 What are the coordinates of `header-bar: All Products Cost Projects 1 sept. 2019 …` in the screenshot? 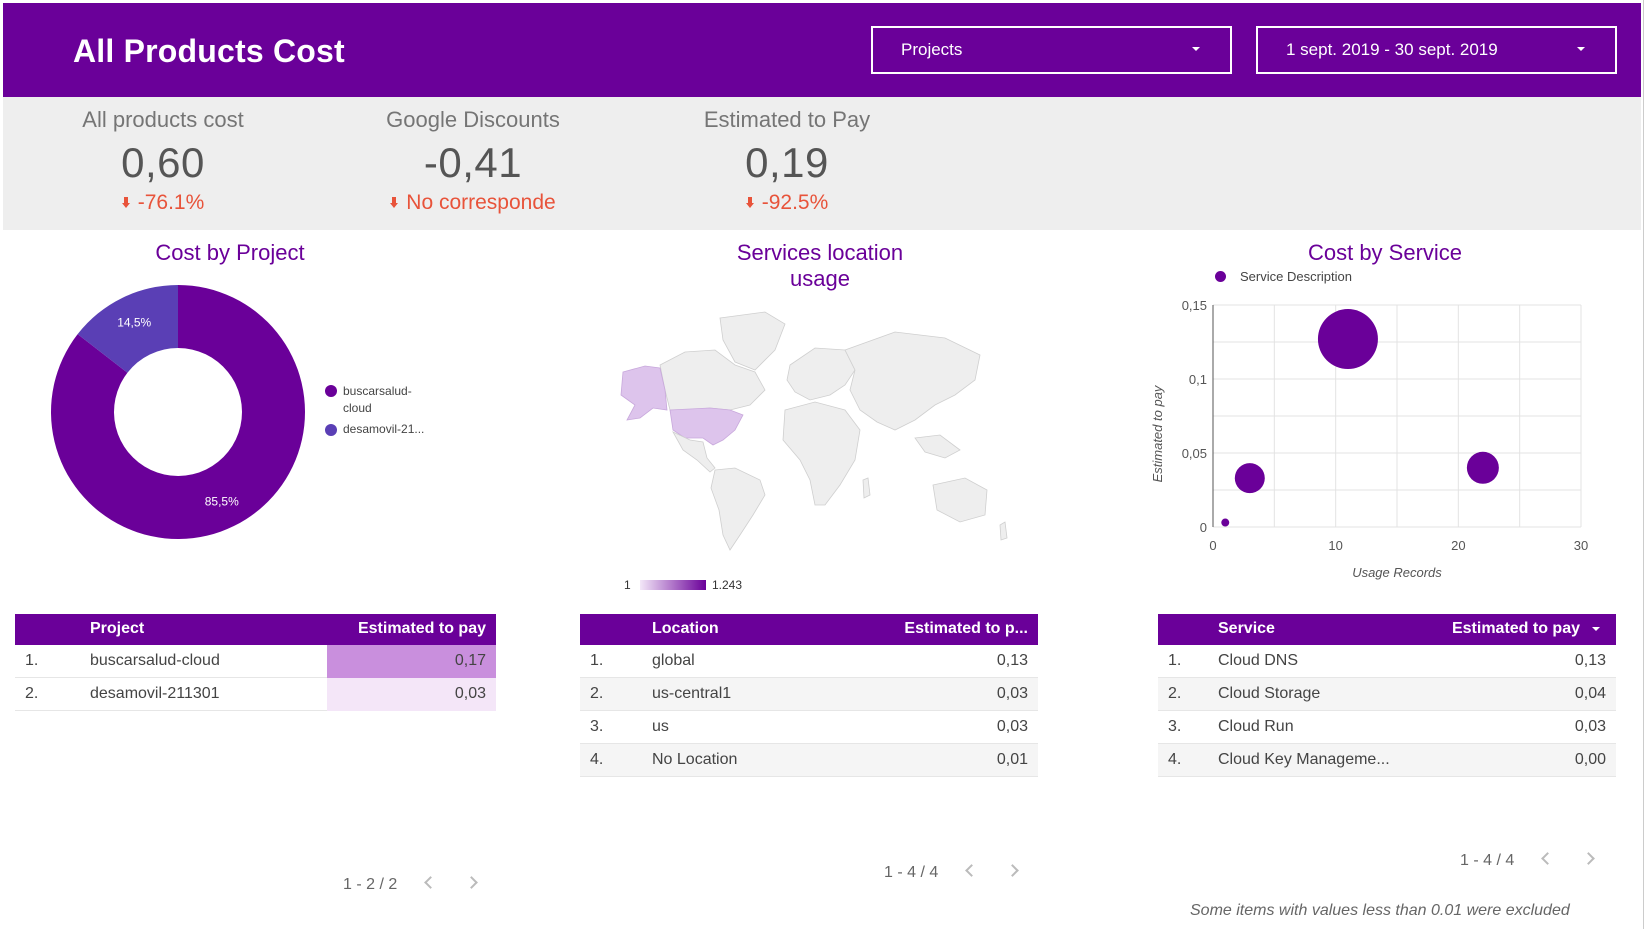 It's located at (822, 50).